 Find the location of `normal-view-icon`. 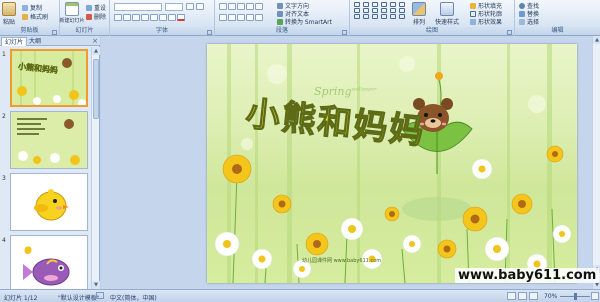

normal-view-icon is located at coordinates (511, 296).